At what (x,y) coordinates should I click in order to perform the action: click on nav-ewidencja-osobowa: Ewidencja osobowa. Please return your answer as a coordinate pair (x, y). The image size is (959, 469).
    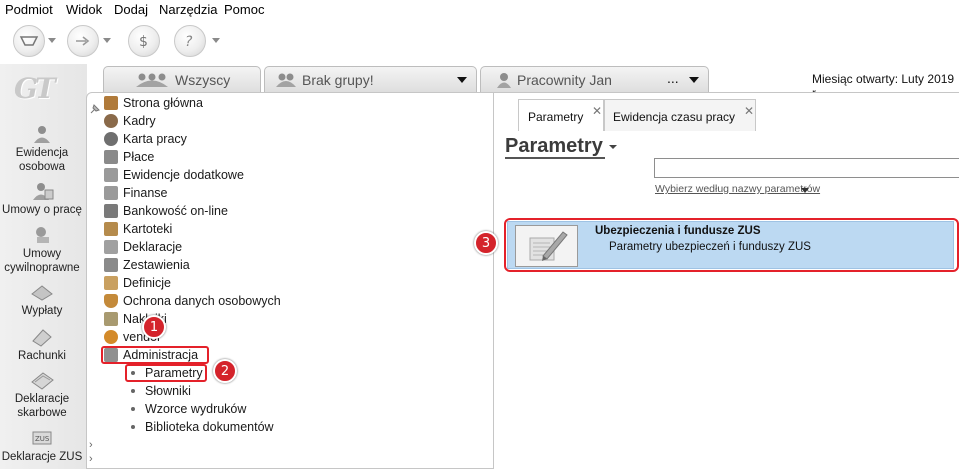
    Looking at the image, I should click on (42, 149).